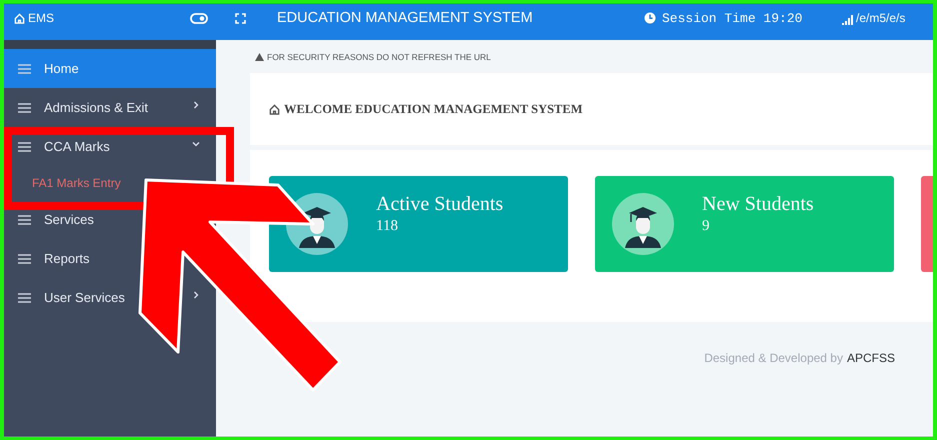 The width and height of the screenshot is (937, 440). What do you see at coordinates (387, 226) in the screenshot?
I see `stat-count: 118` at bounding box center [387, 226].